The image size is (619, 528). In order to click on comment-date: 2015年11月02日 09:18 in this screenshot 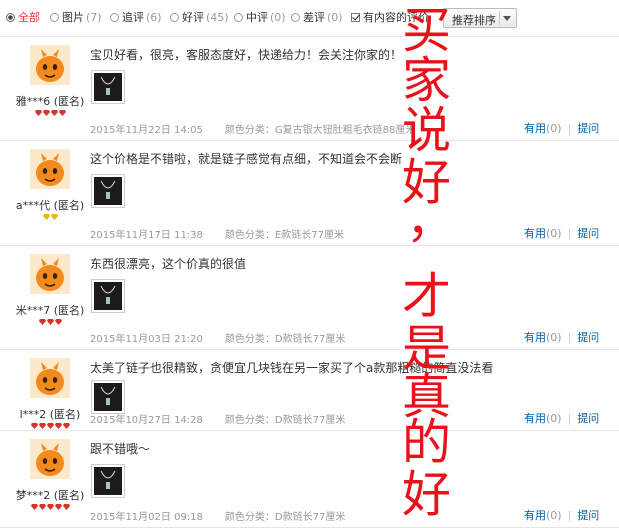, I will do `click(146, 517)`.